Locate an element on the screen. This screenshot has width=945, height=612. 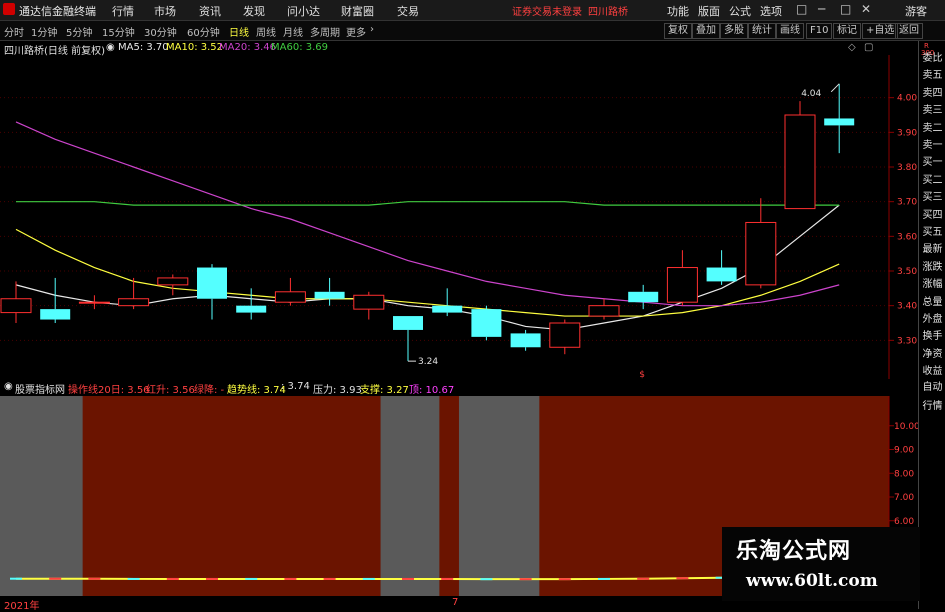
ma-toggle-icon: ◉ is located at coordinates (110, 47).